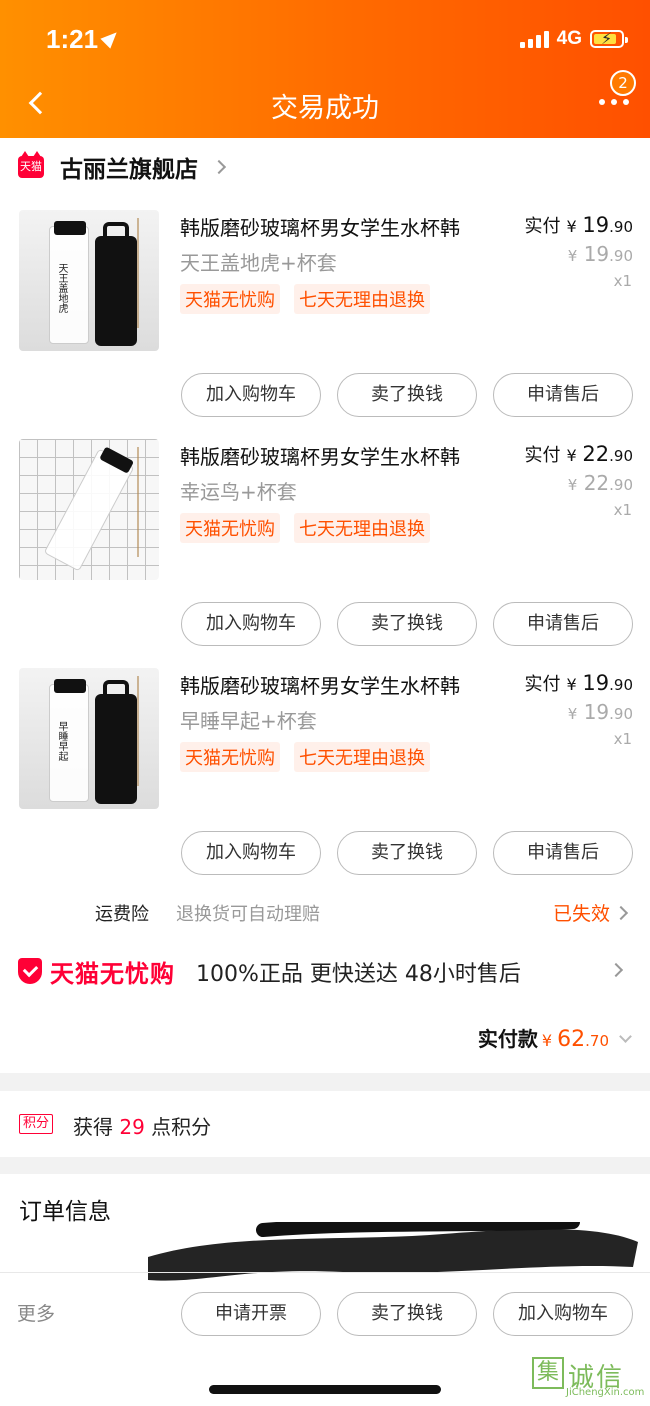  Describe the element at coordinates (605, 1392) in the screenshot. I see `watermark-sub: JiChengXin.com` at that location.